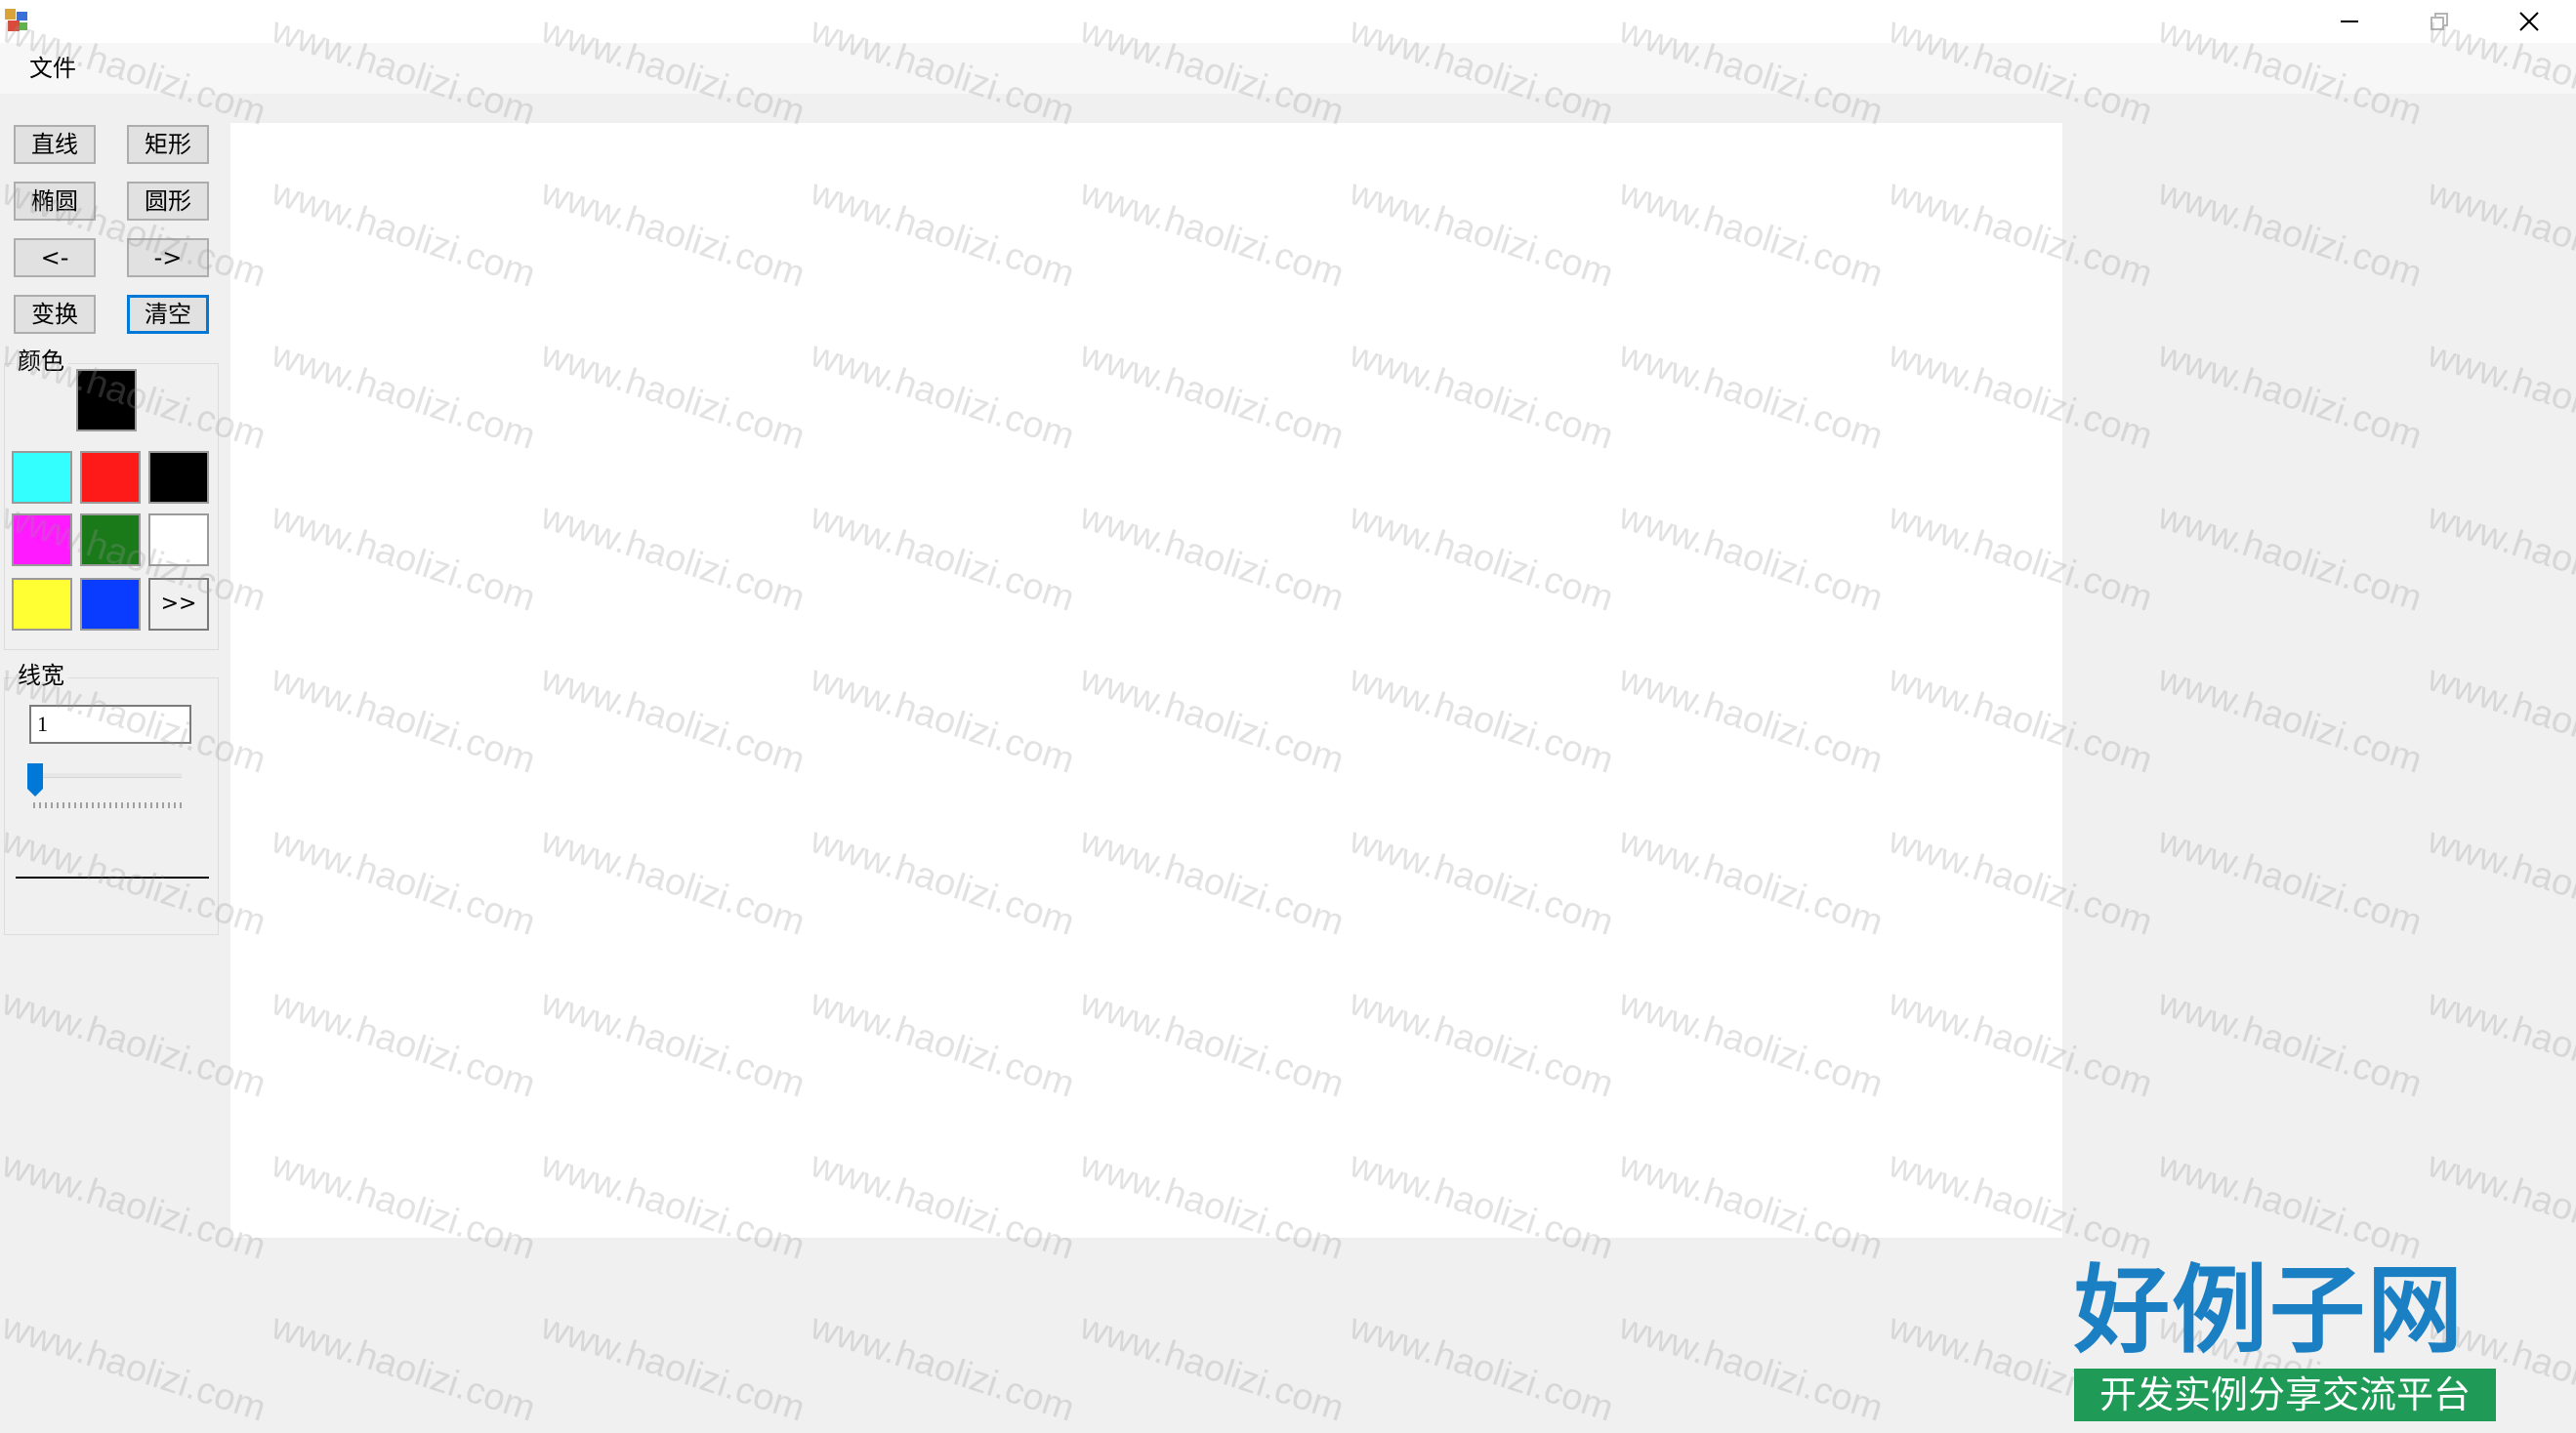 The width and height of the screenshot is (2576, 1433). What do you see at coordinates (179, 604) in the screenshot?
I see `more-colors-button: >>` at bounding box center [179, 604].